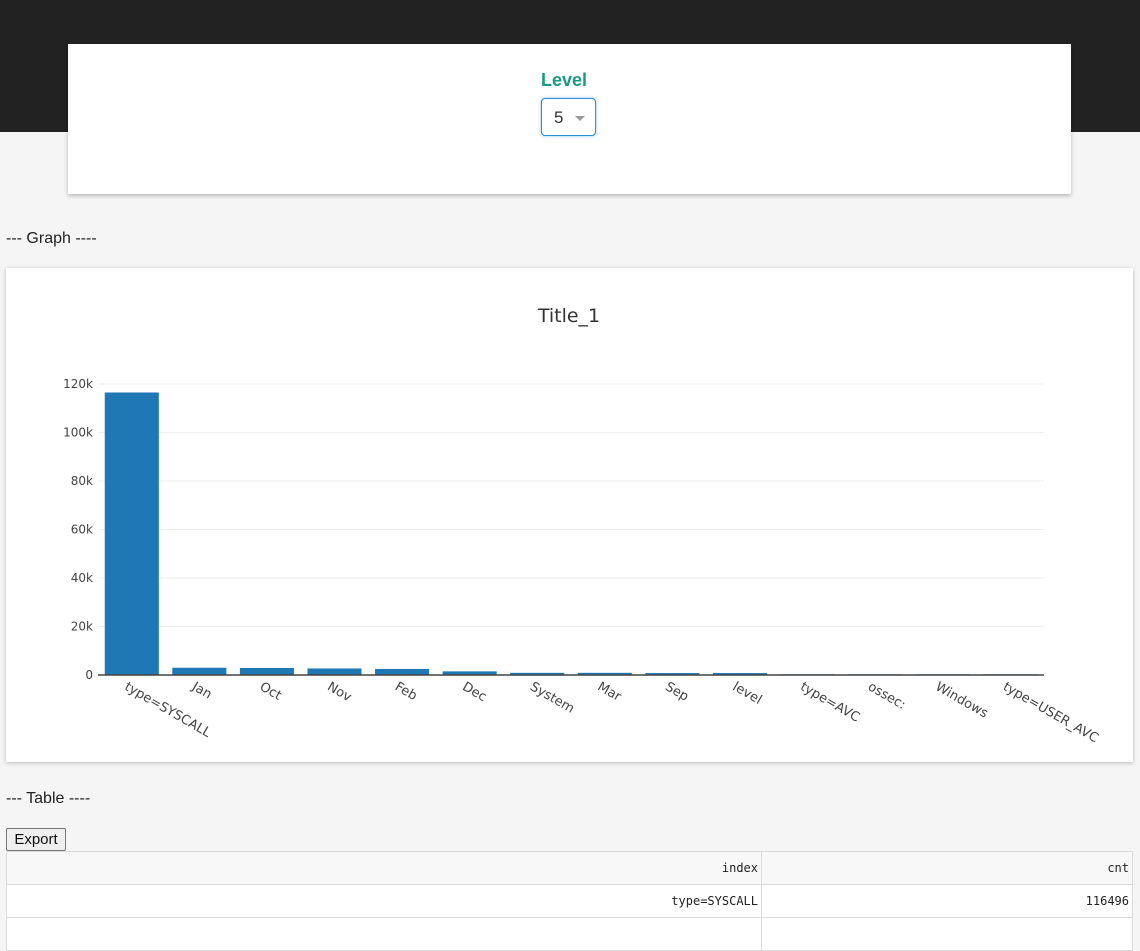 The image size is (1140, 951). Describe the element at coordinates (201, 691) in the screenshot. I see `x-tick-label: Jan` at that location.